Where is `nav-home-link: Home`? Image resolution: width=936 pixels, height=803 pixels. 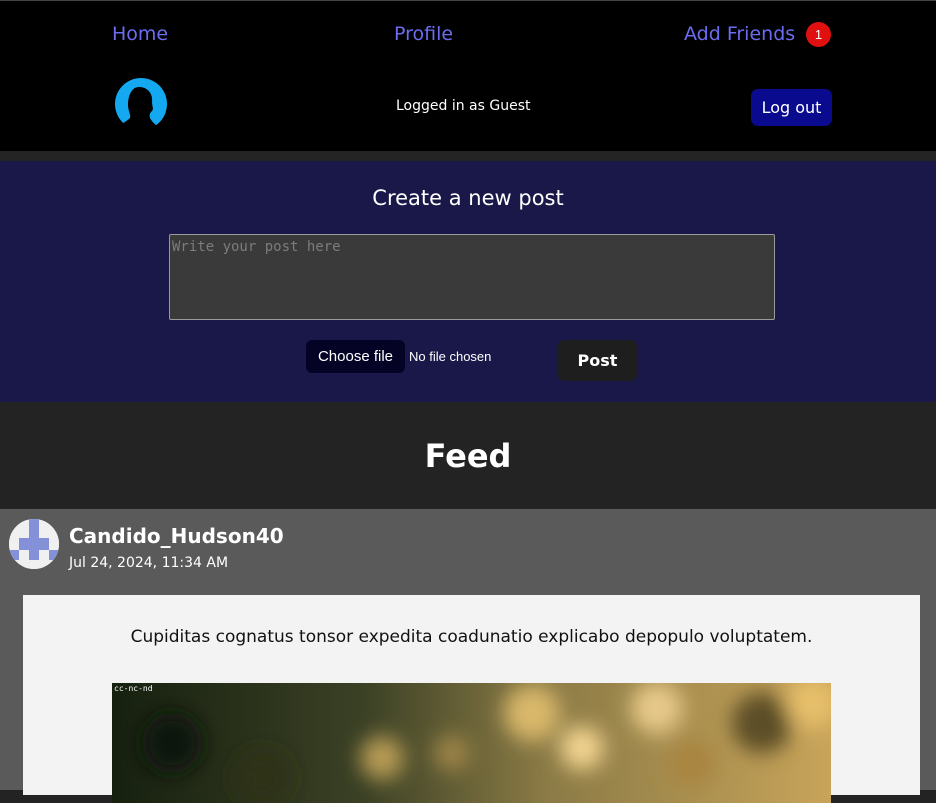 nav-home-link: Home is located at coordinates (140, 34).